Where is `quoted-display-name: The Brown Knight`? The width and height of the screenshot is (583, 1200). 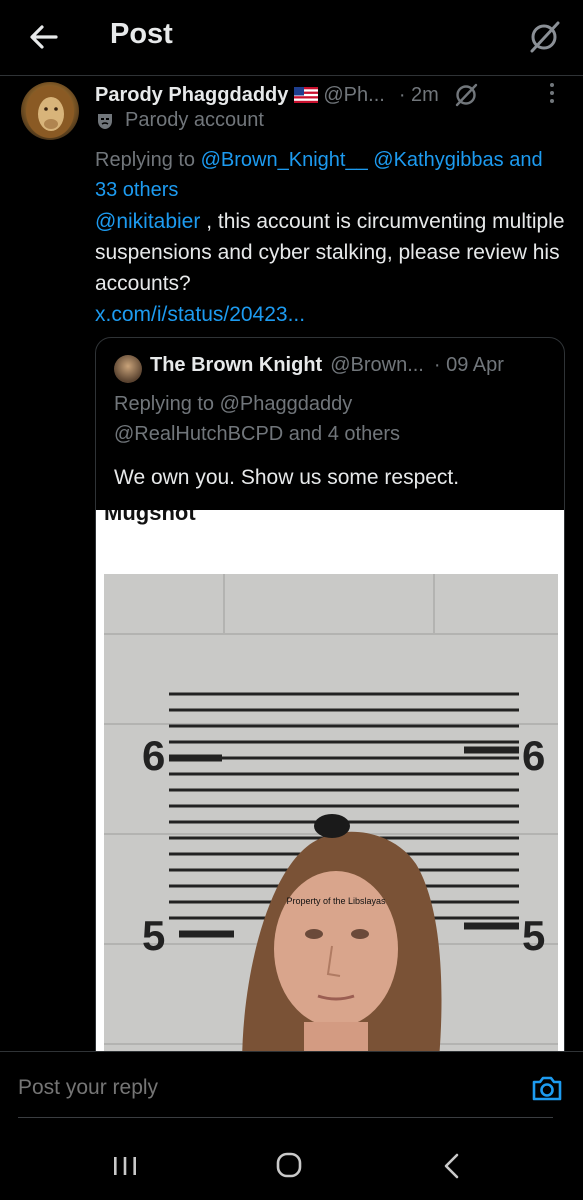
quoted-display-name: The Brown Knight is located at coordinates (236, 365).